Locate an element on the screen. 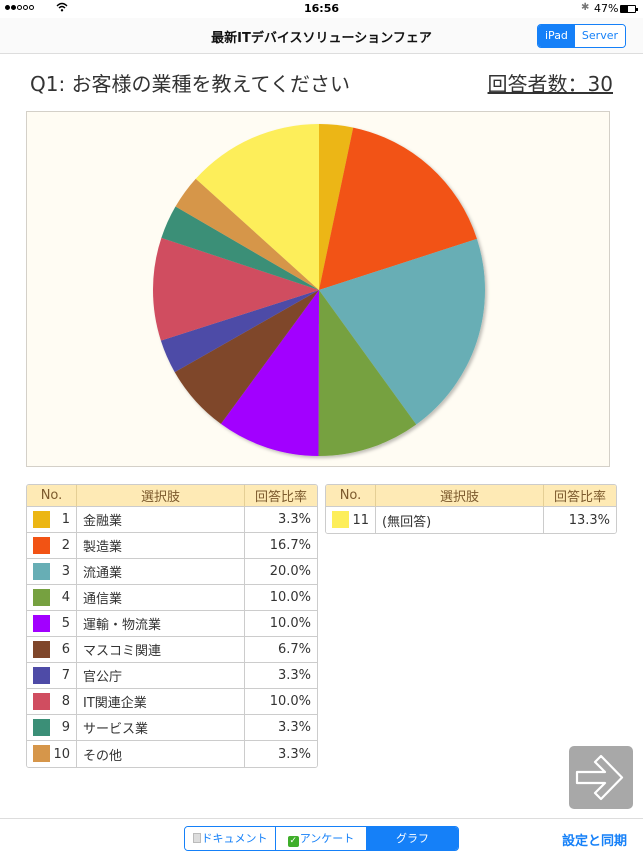  row-label: IT関連企業 is located at coordinates (161, 702).